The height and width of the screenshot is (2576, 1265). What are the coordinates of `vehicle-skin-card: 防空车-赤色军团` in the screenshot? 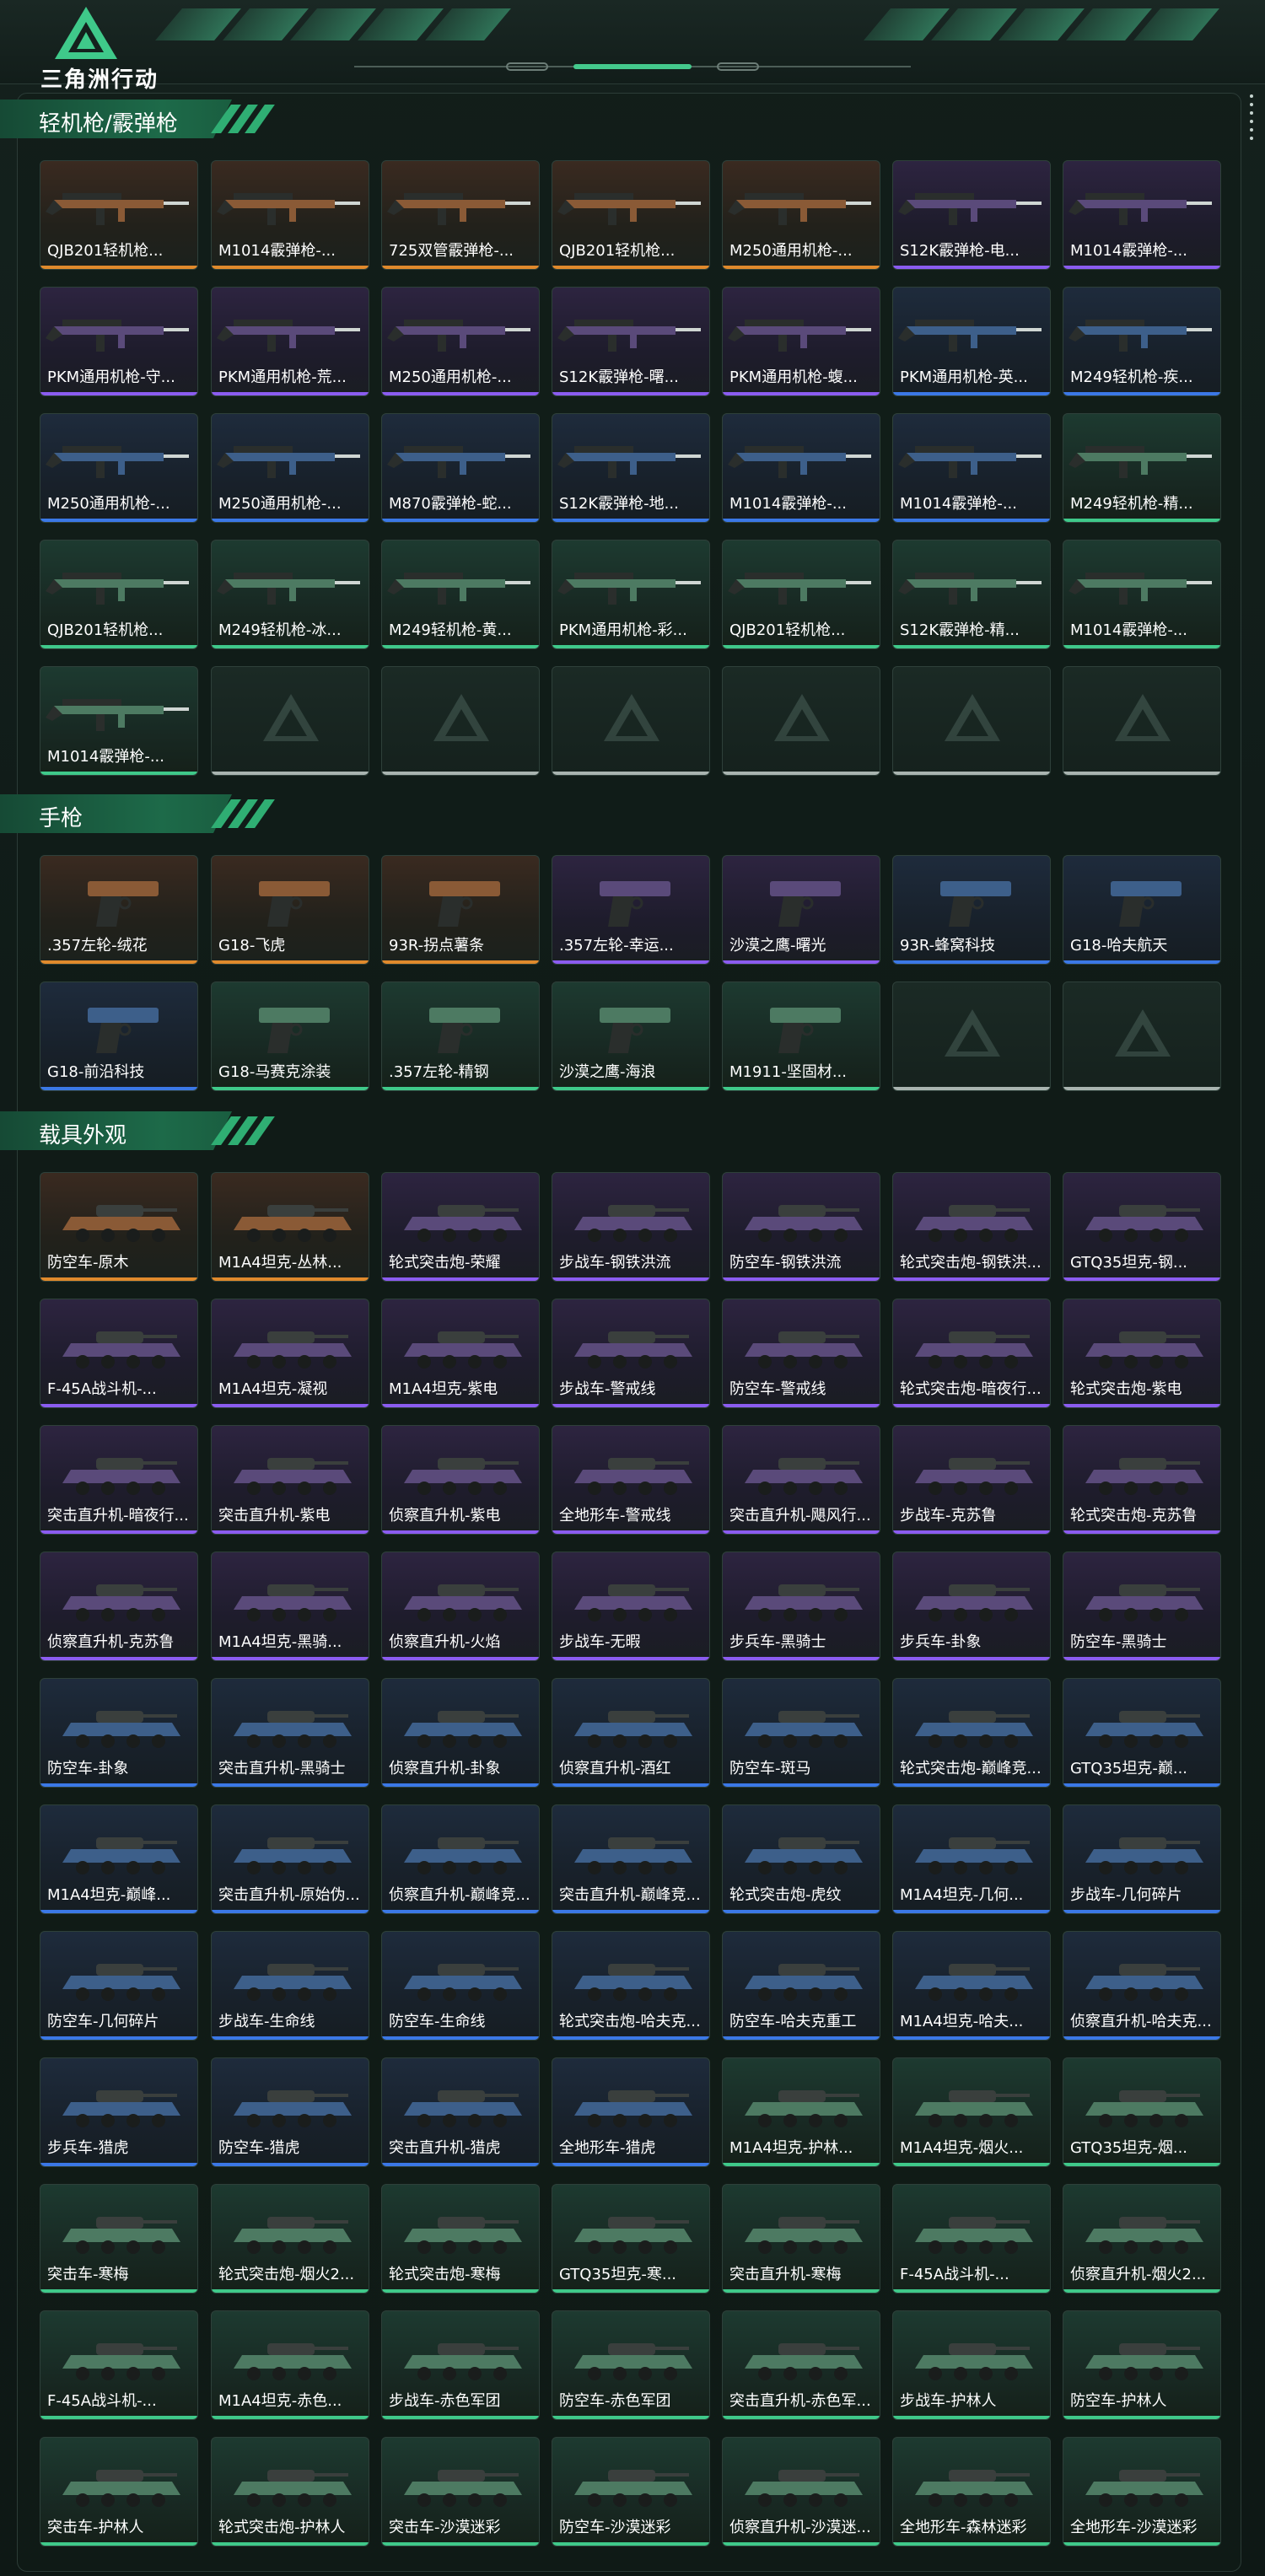 It's located at (631, 2365).